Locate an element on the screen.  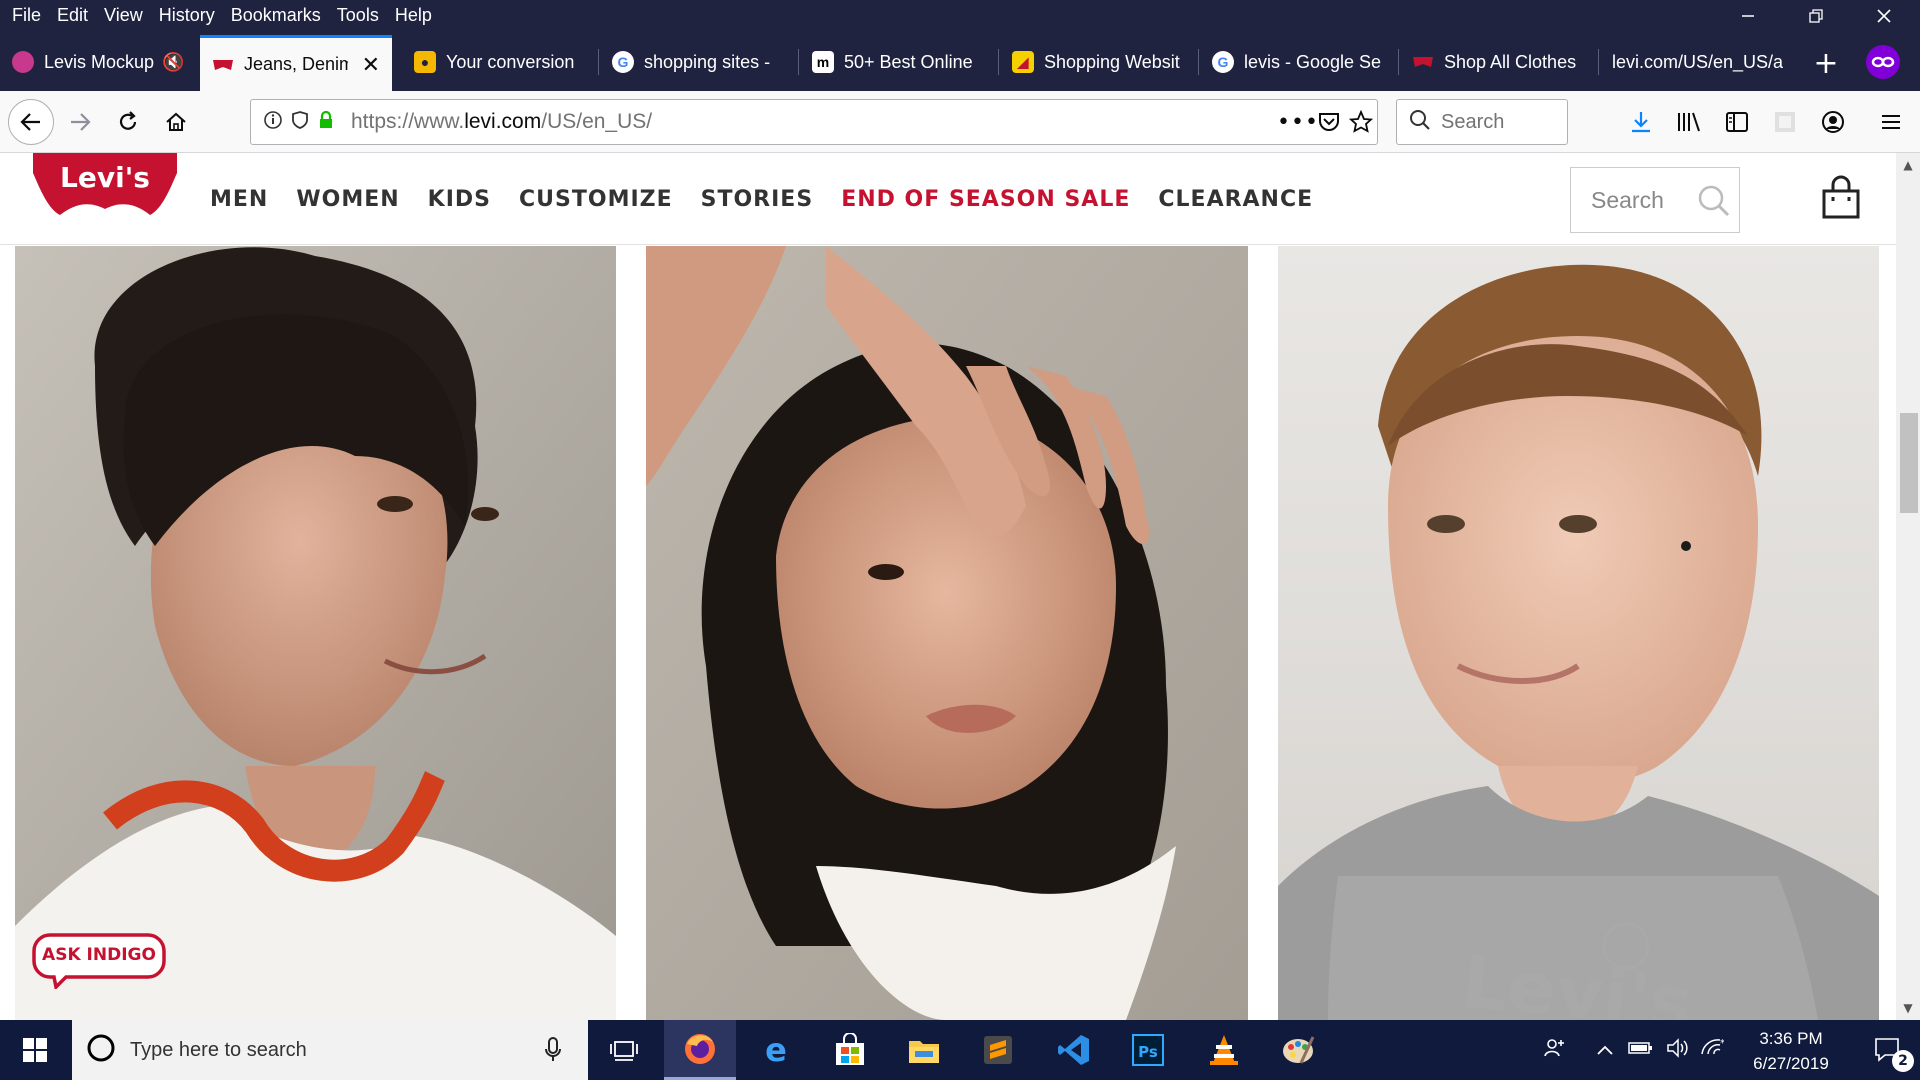
tab-jeans-denim: Jeans, Denim ✕ is located at coordinates (296, 63).